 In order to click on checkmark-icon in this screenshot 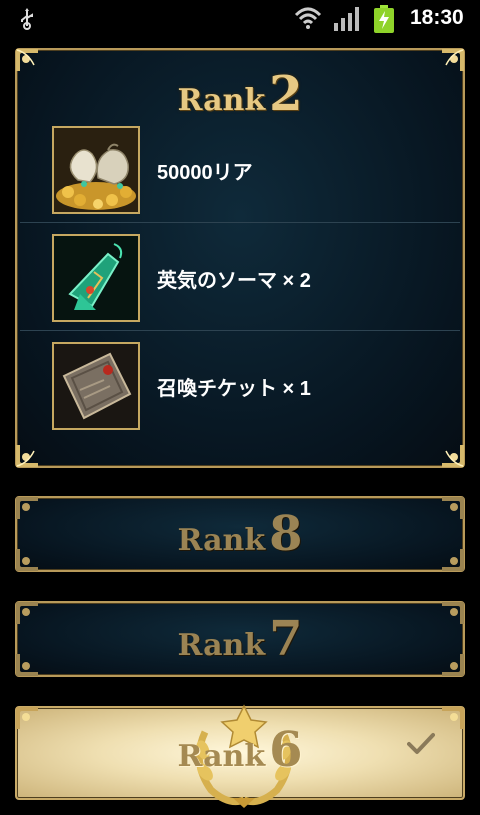, I will do `click(421, 744)`.